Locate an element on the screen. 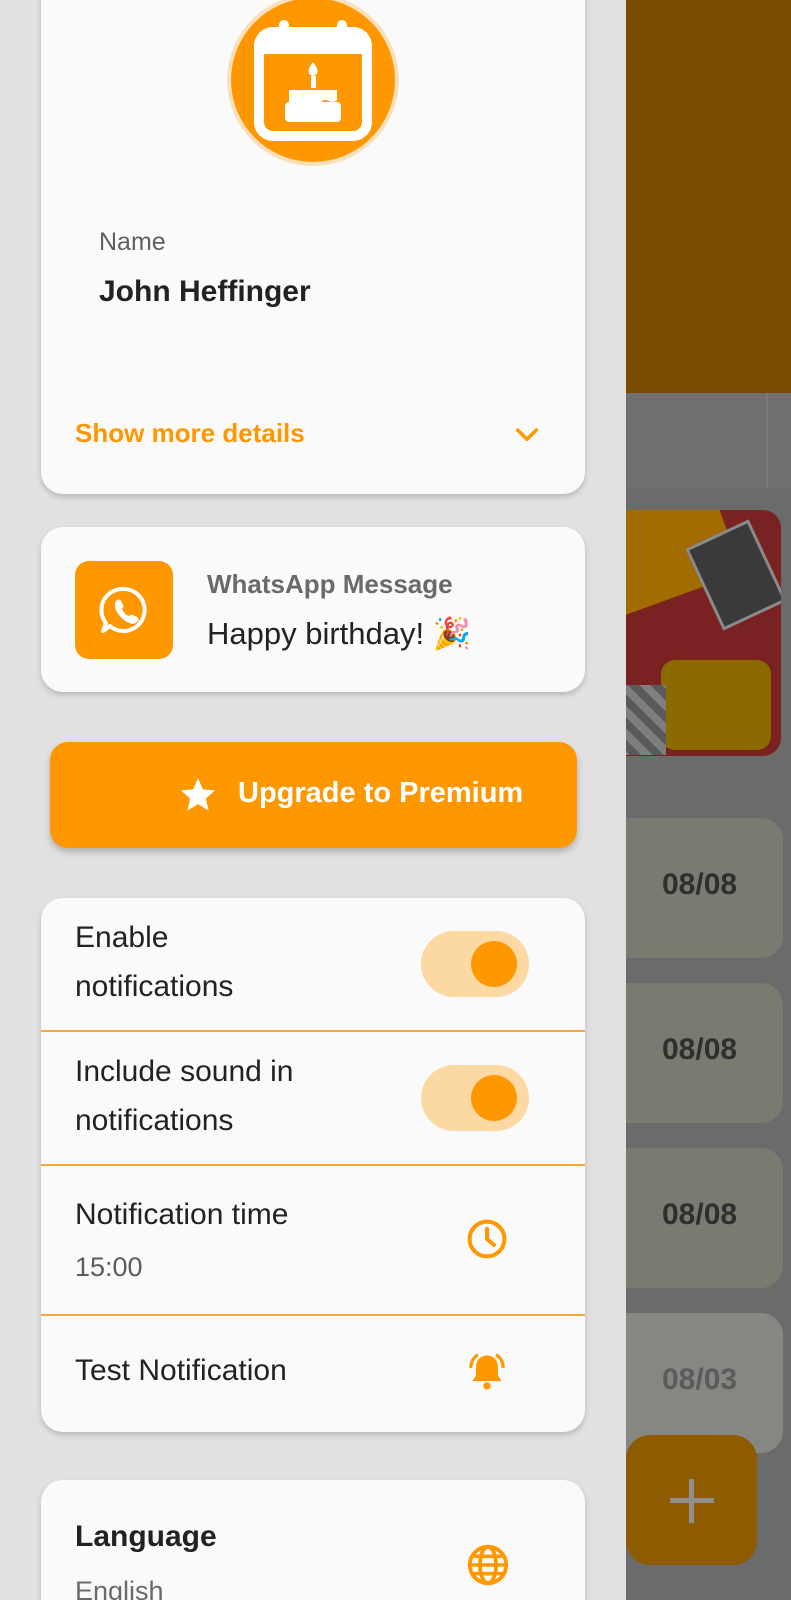 Image resolution: width=791 pixels, height=1600 pixels. notification-time-value: 15:00 is located at coordinates (109, 1267).